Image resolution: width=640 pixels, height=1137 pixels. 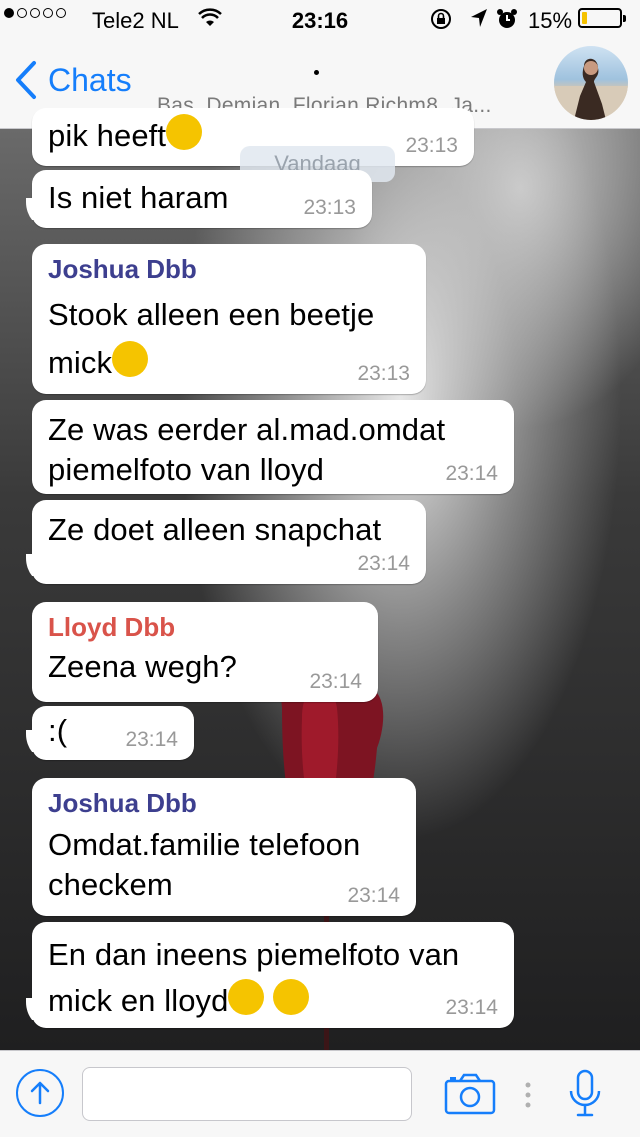 What do you see at coordinates (107, 135) in the screenshot?
I see `message-text: pik heeft` at bounding box center [107, 135].